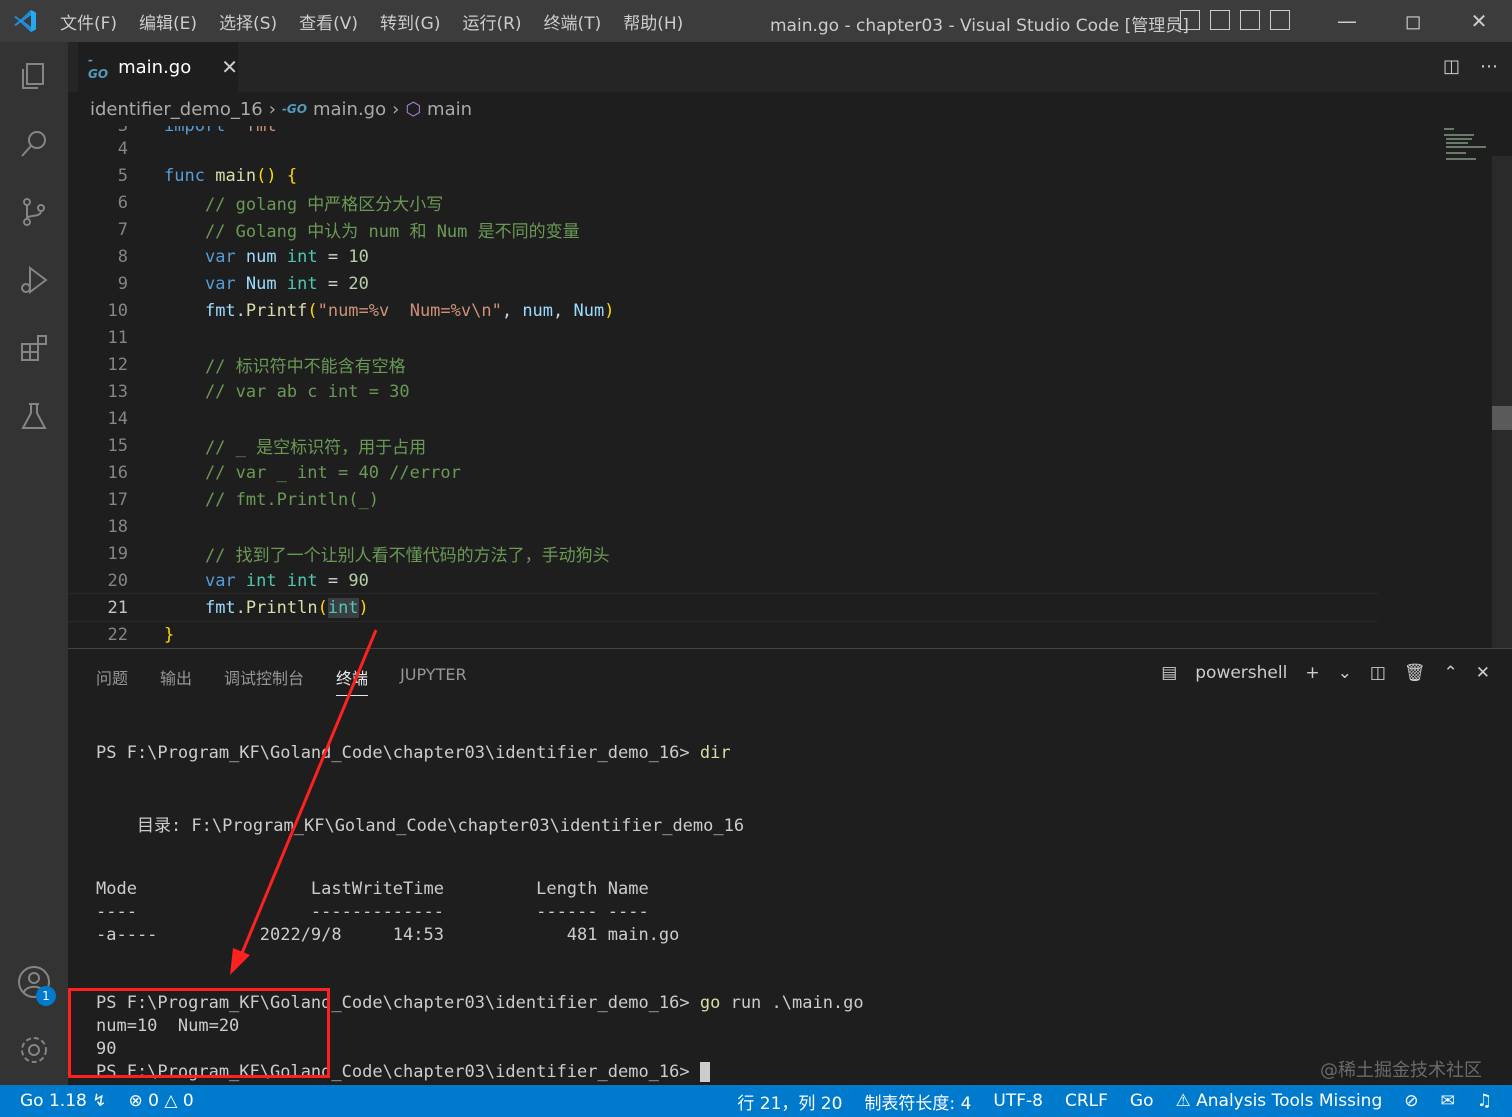  Describe the element at coordinates (161, 1101) in the screenshot. I see `problems-count: ⊗ 0 △ 0` at that location.